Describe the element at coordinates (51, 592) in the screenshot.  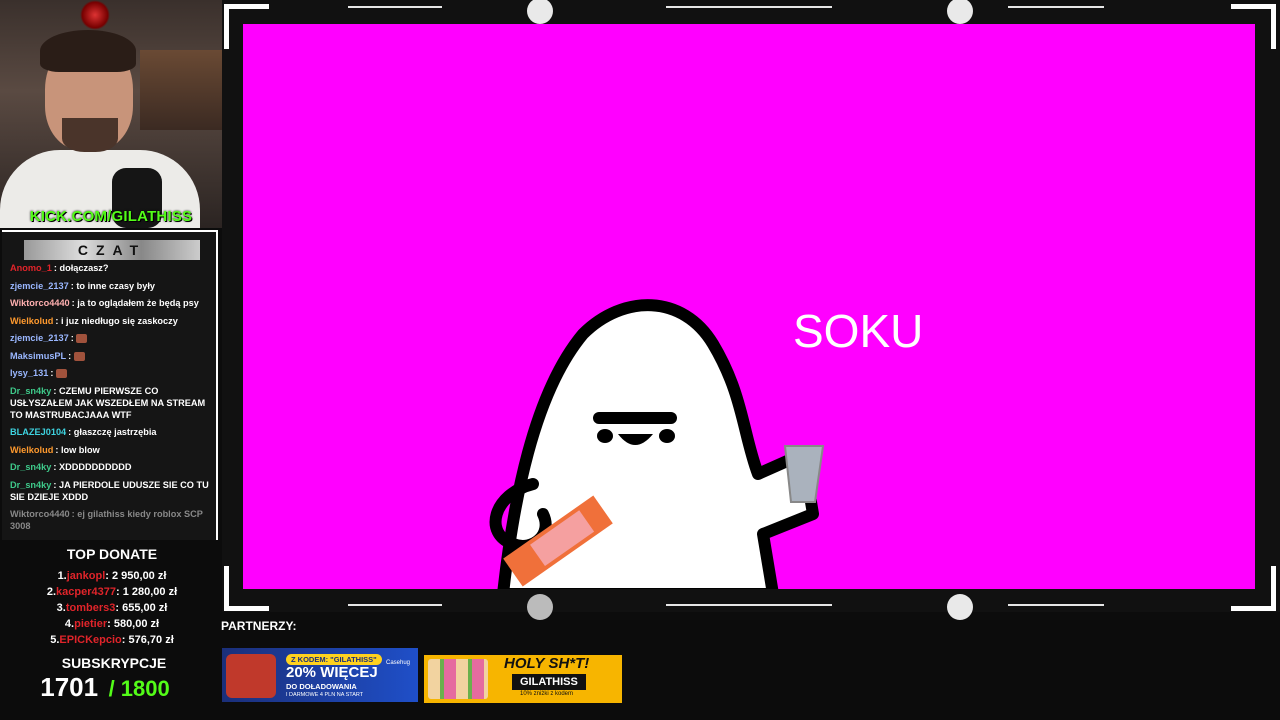
I see `donate-rank: 2.` at that location.